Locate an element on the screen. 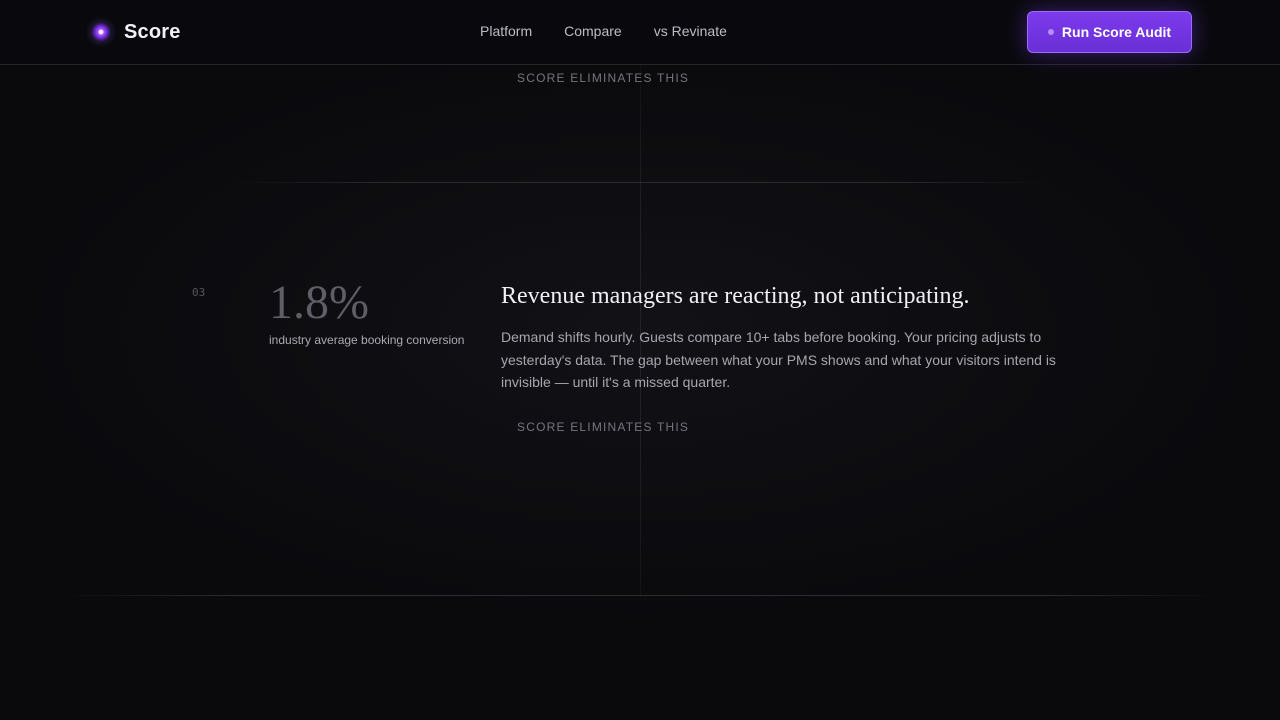 The height and width of the screenshot is (720, 1280). orb-logo-icon is located at coordinates (101, 32).